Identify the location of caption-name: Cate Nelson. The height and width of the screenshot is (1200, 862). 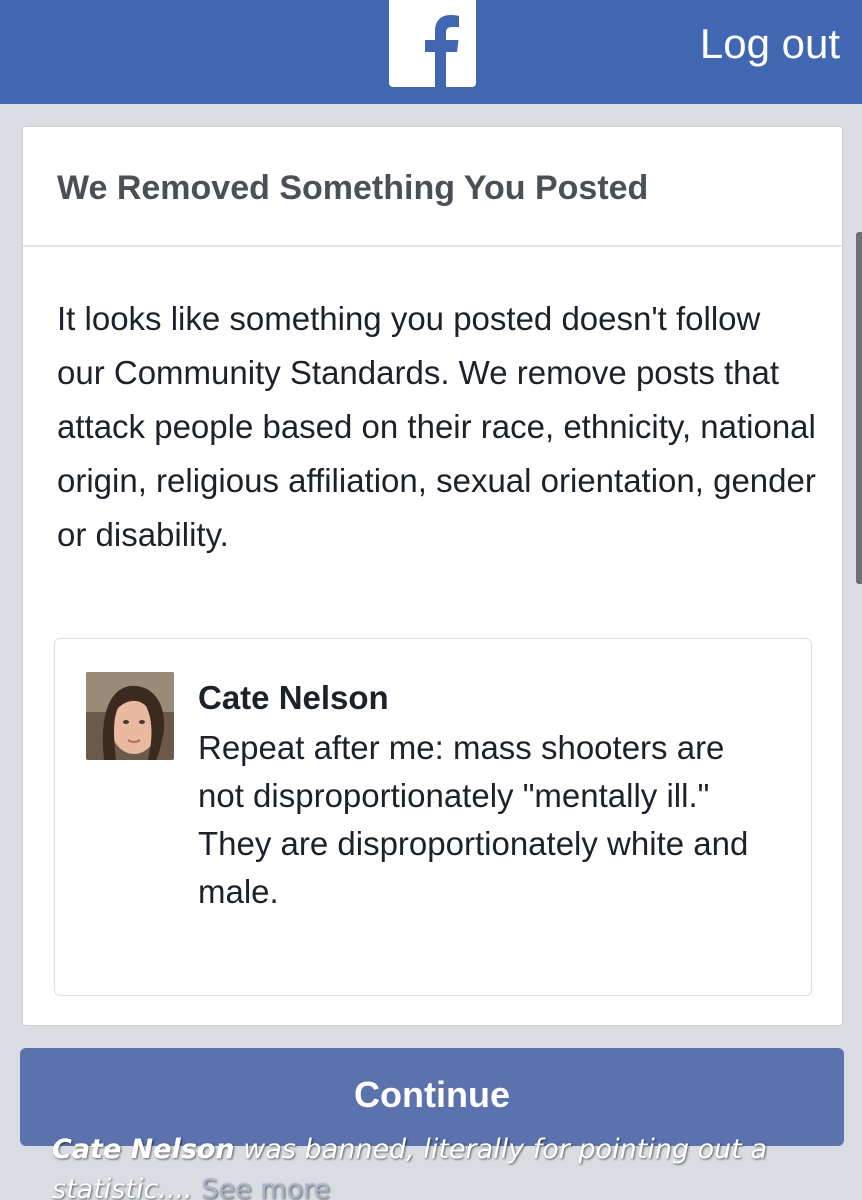
(143, 1149).